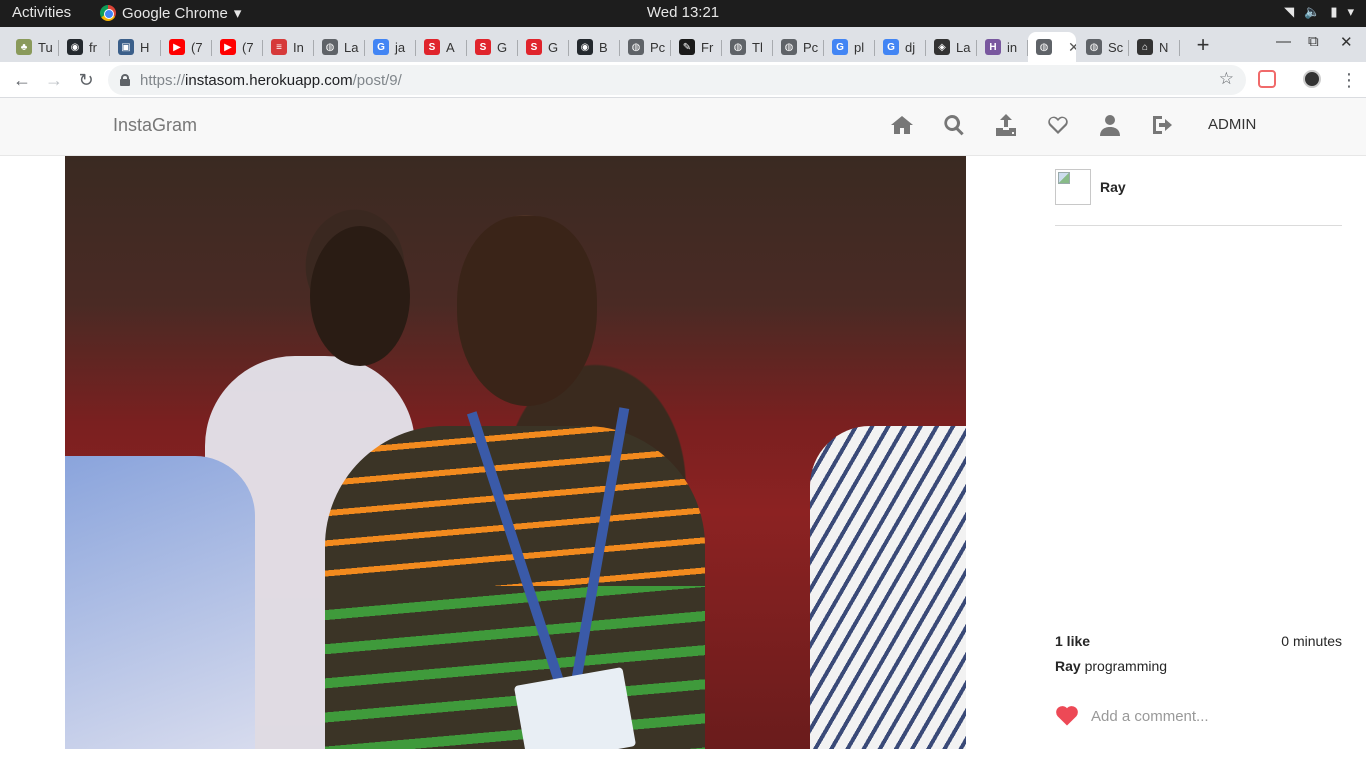  I want to click on comment-input, so click(1211, 716).